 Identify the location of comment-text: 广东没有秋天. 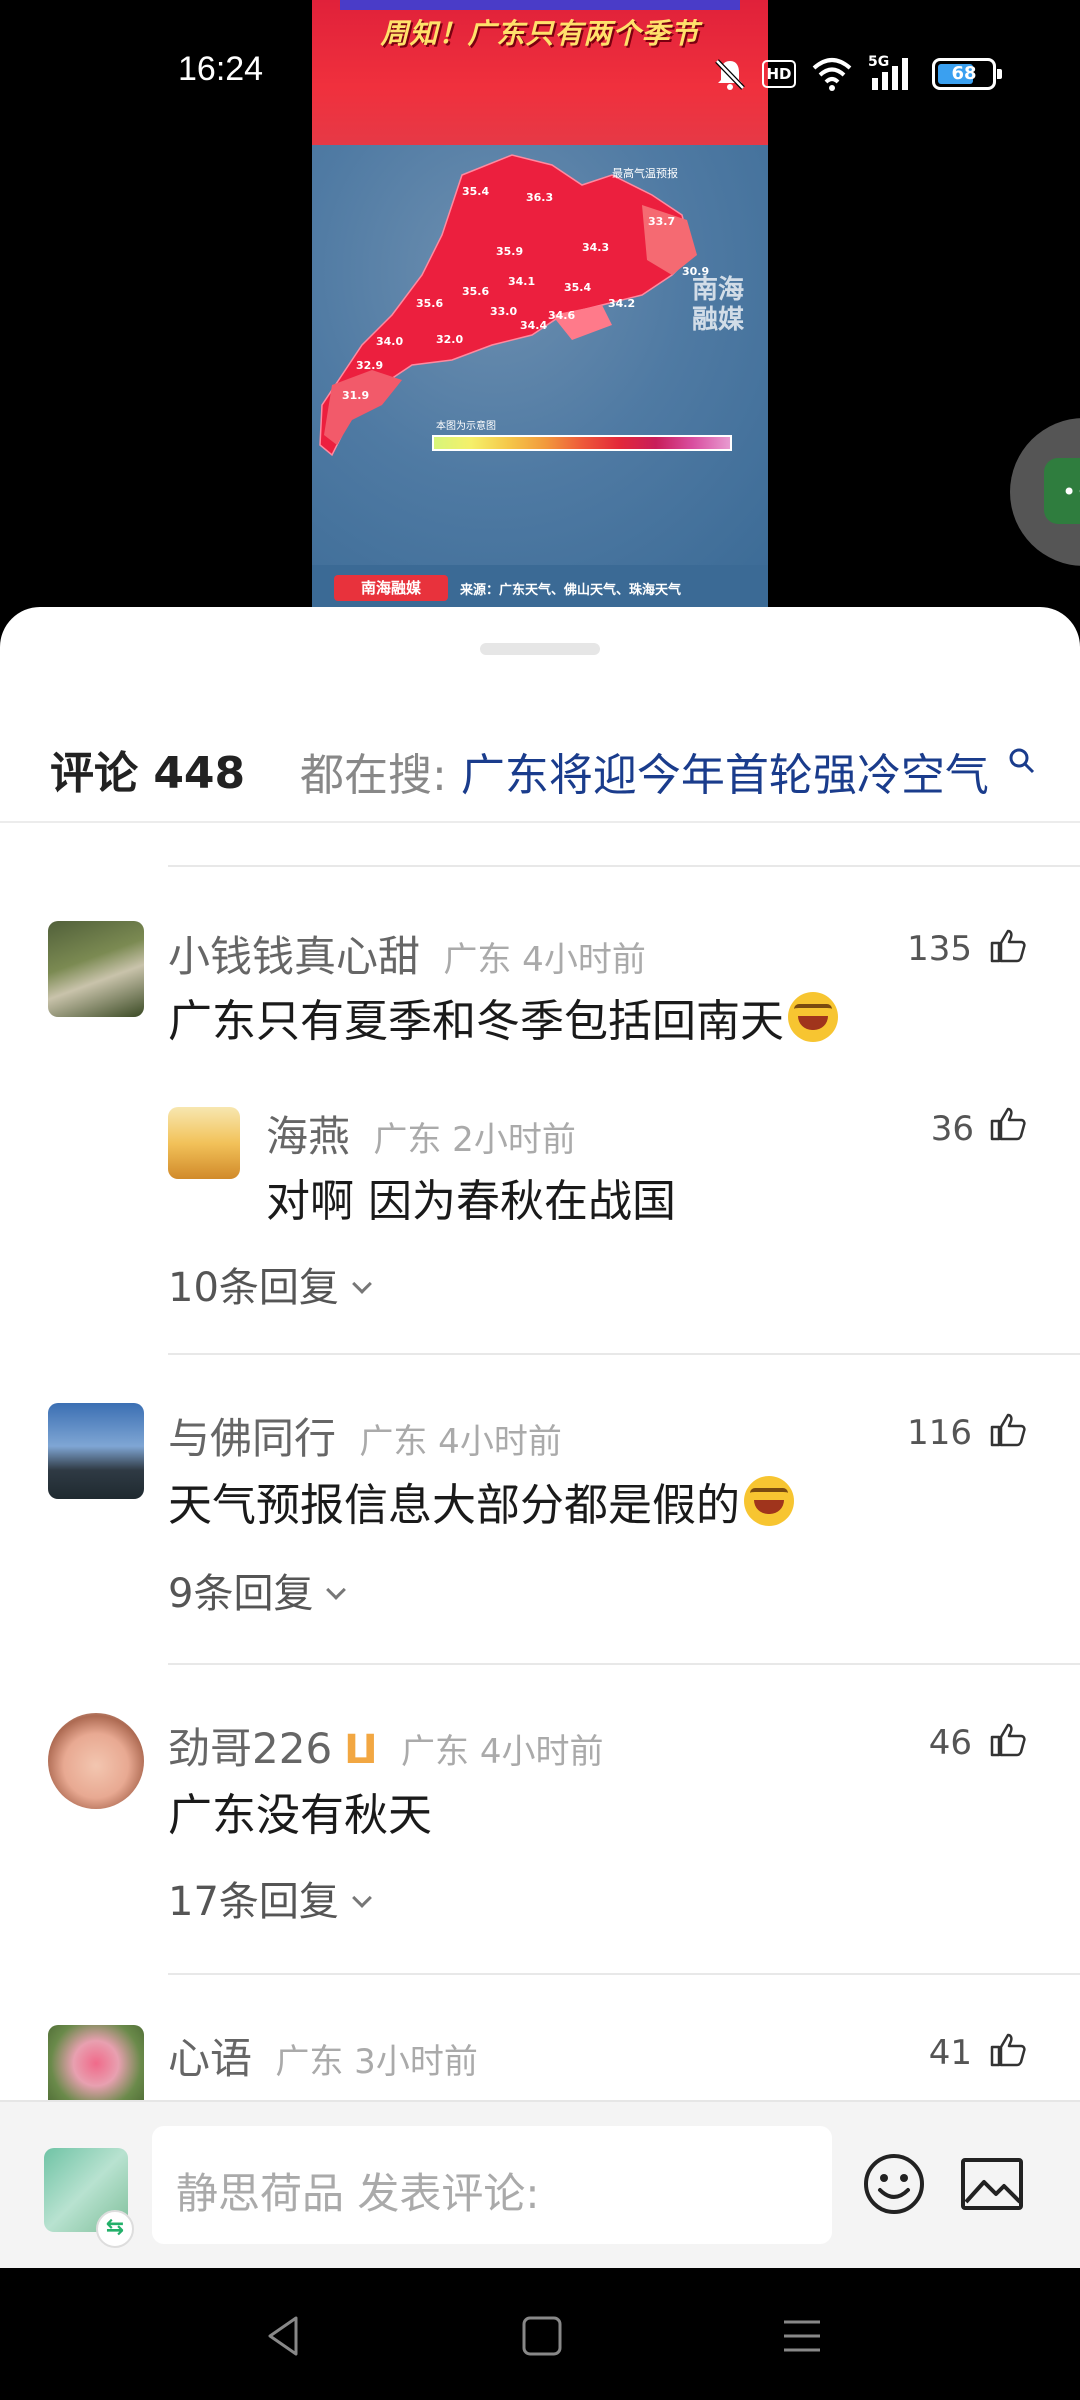
(300, 1815).